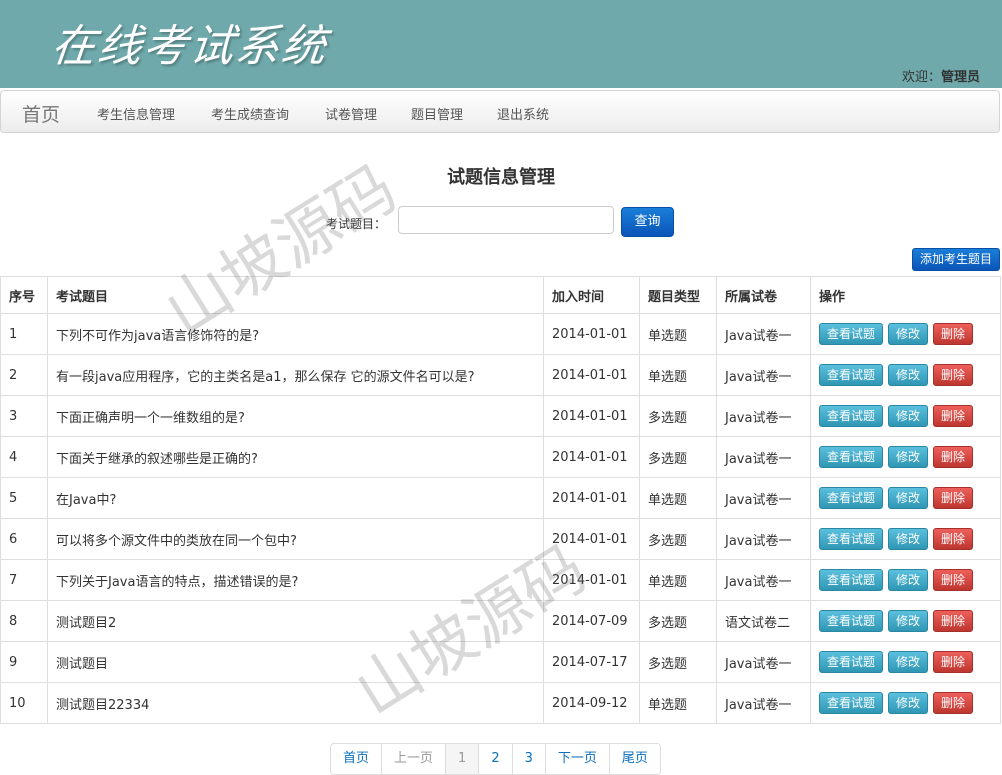 This screenshot has width=1002, height=775. I want to click on pager-last: 尾页, so click(634, 759).